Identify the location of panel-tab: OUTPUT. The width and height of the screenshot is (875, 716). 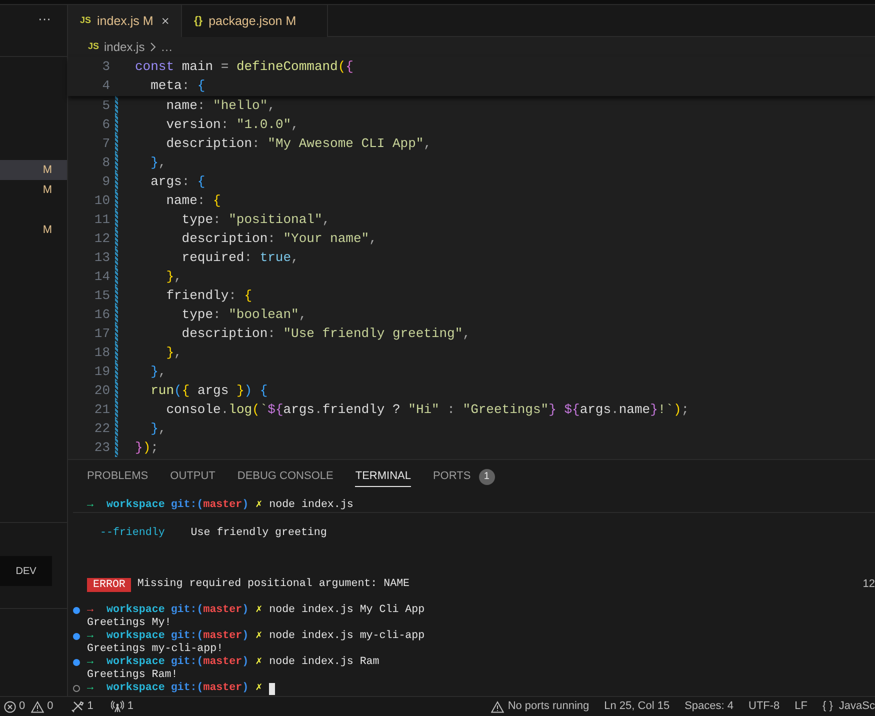
(193, 477).